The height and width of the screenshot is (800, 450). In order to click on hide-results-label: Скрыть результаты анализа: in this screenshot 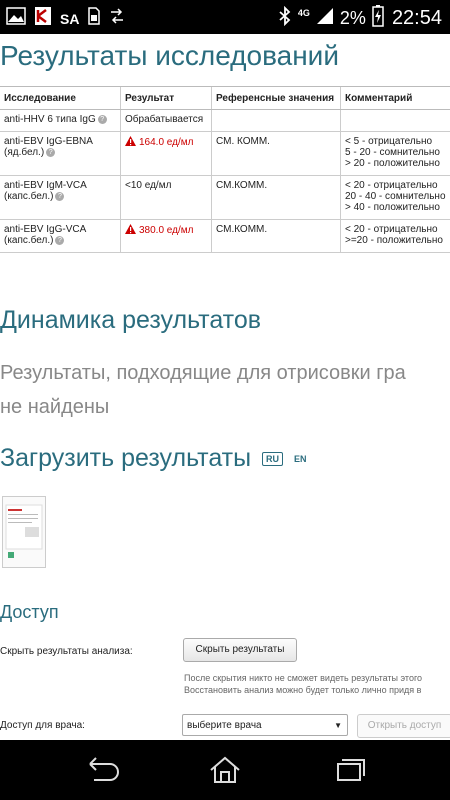, I will do `click(66, 651)`.